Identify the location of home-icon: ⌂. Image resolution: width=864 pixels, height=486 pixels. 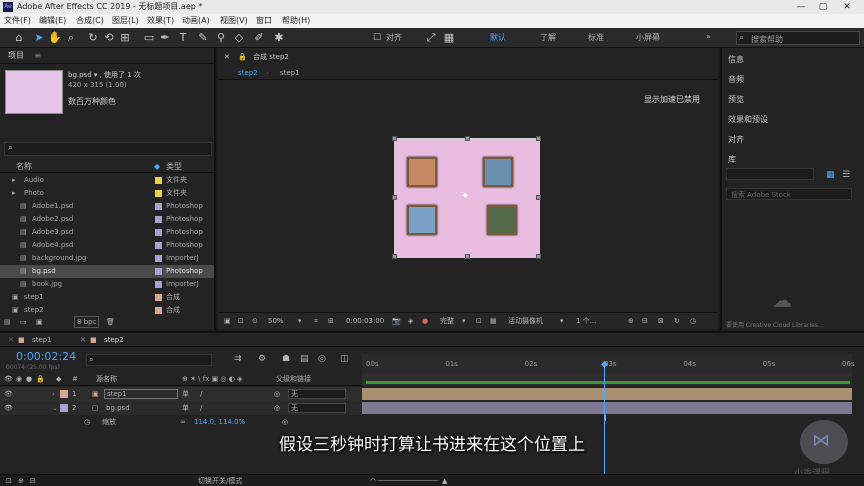
(19, 38).